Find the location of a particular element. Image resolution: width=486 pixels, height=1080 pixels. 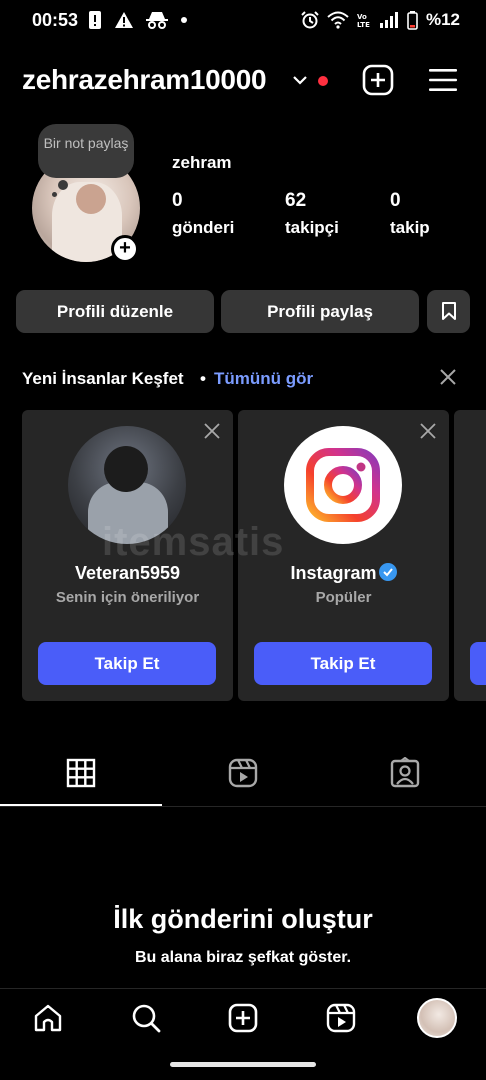

display-name: zehram is located at coordinates (202, 162).